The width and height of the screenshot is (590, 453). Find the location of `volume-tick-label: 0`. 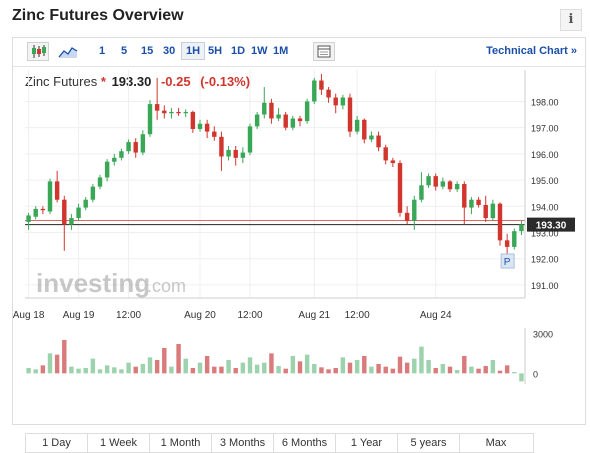

volume-tick-label: 0 is located at coordinates (535, 374).